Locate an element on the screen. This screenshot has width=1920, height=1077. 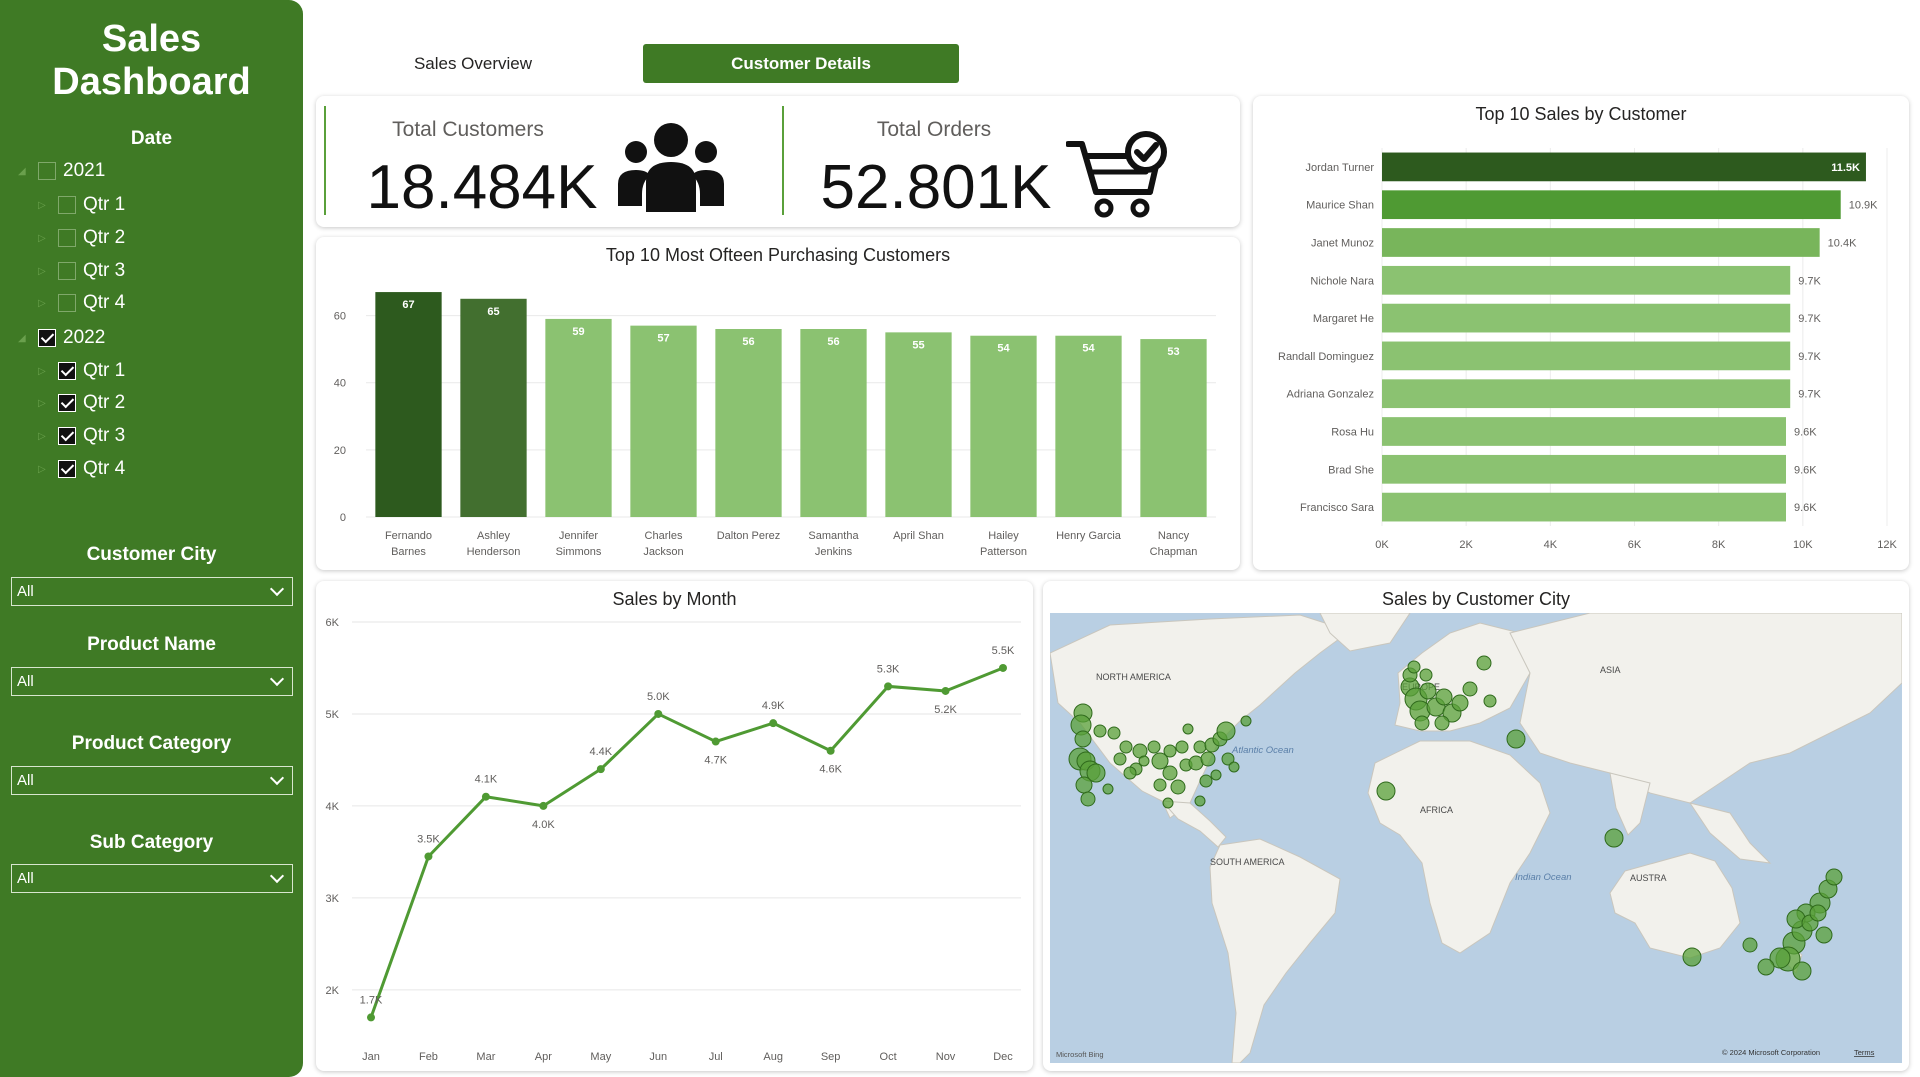
x-tick-label: Sep is located at coordinates (831, 1057).